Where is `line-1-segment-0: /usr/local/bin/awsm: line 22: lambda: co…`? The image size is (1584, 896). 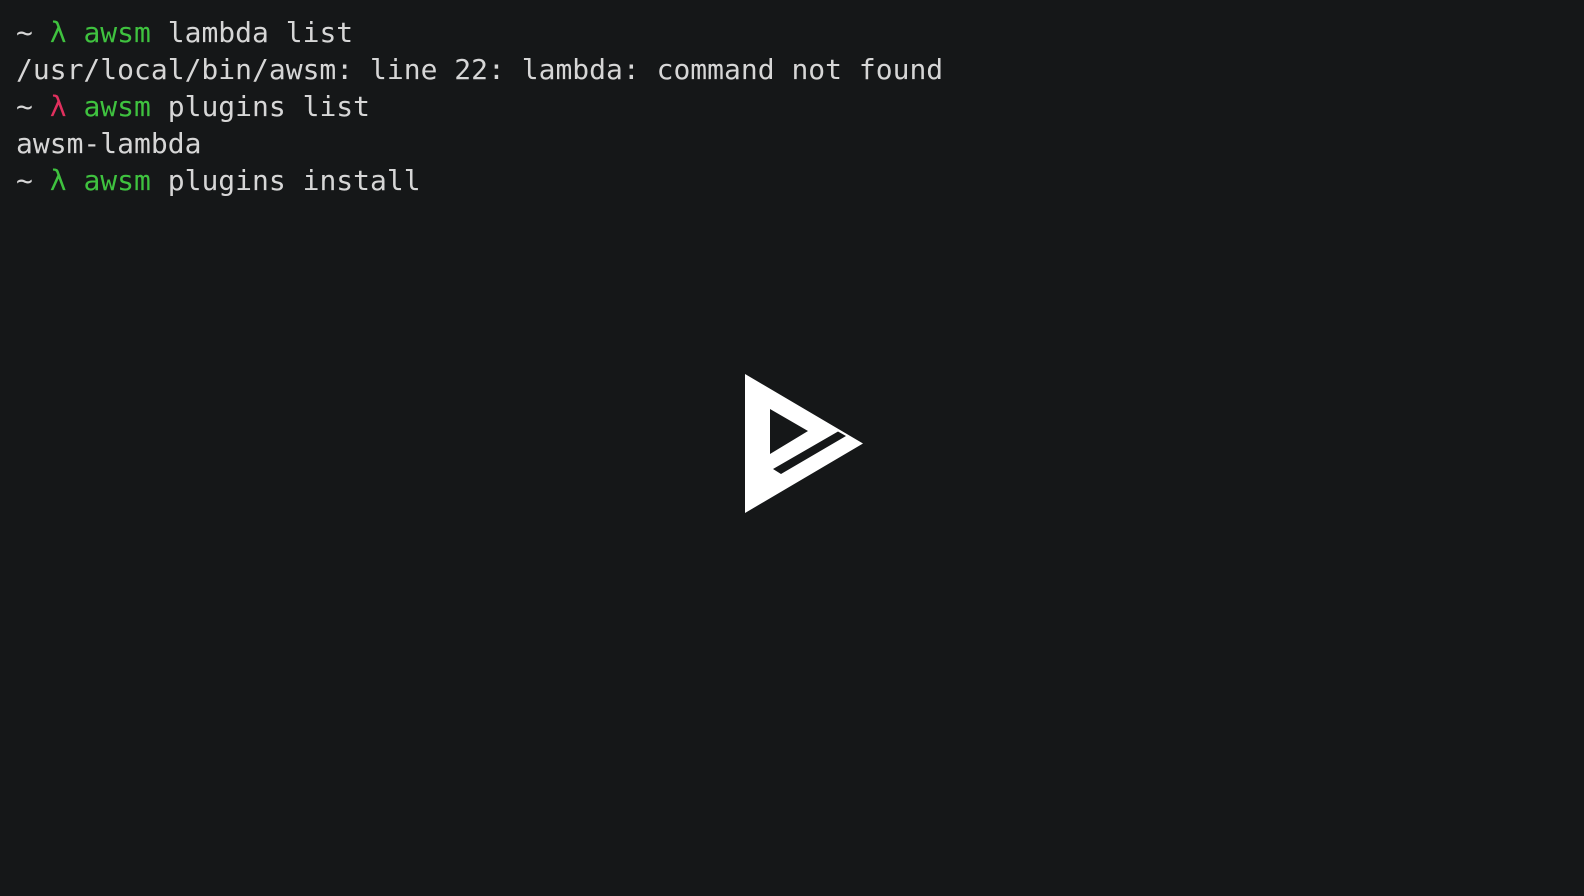
line-1-segment-0: /usr/local/bin/awsm: line 22: lambda: co… is located at coordinates (480, 69).